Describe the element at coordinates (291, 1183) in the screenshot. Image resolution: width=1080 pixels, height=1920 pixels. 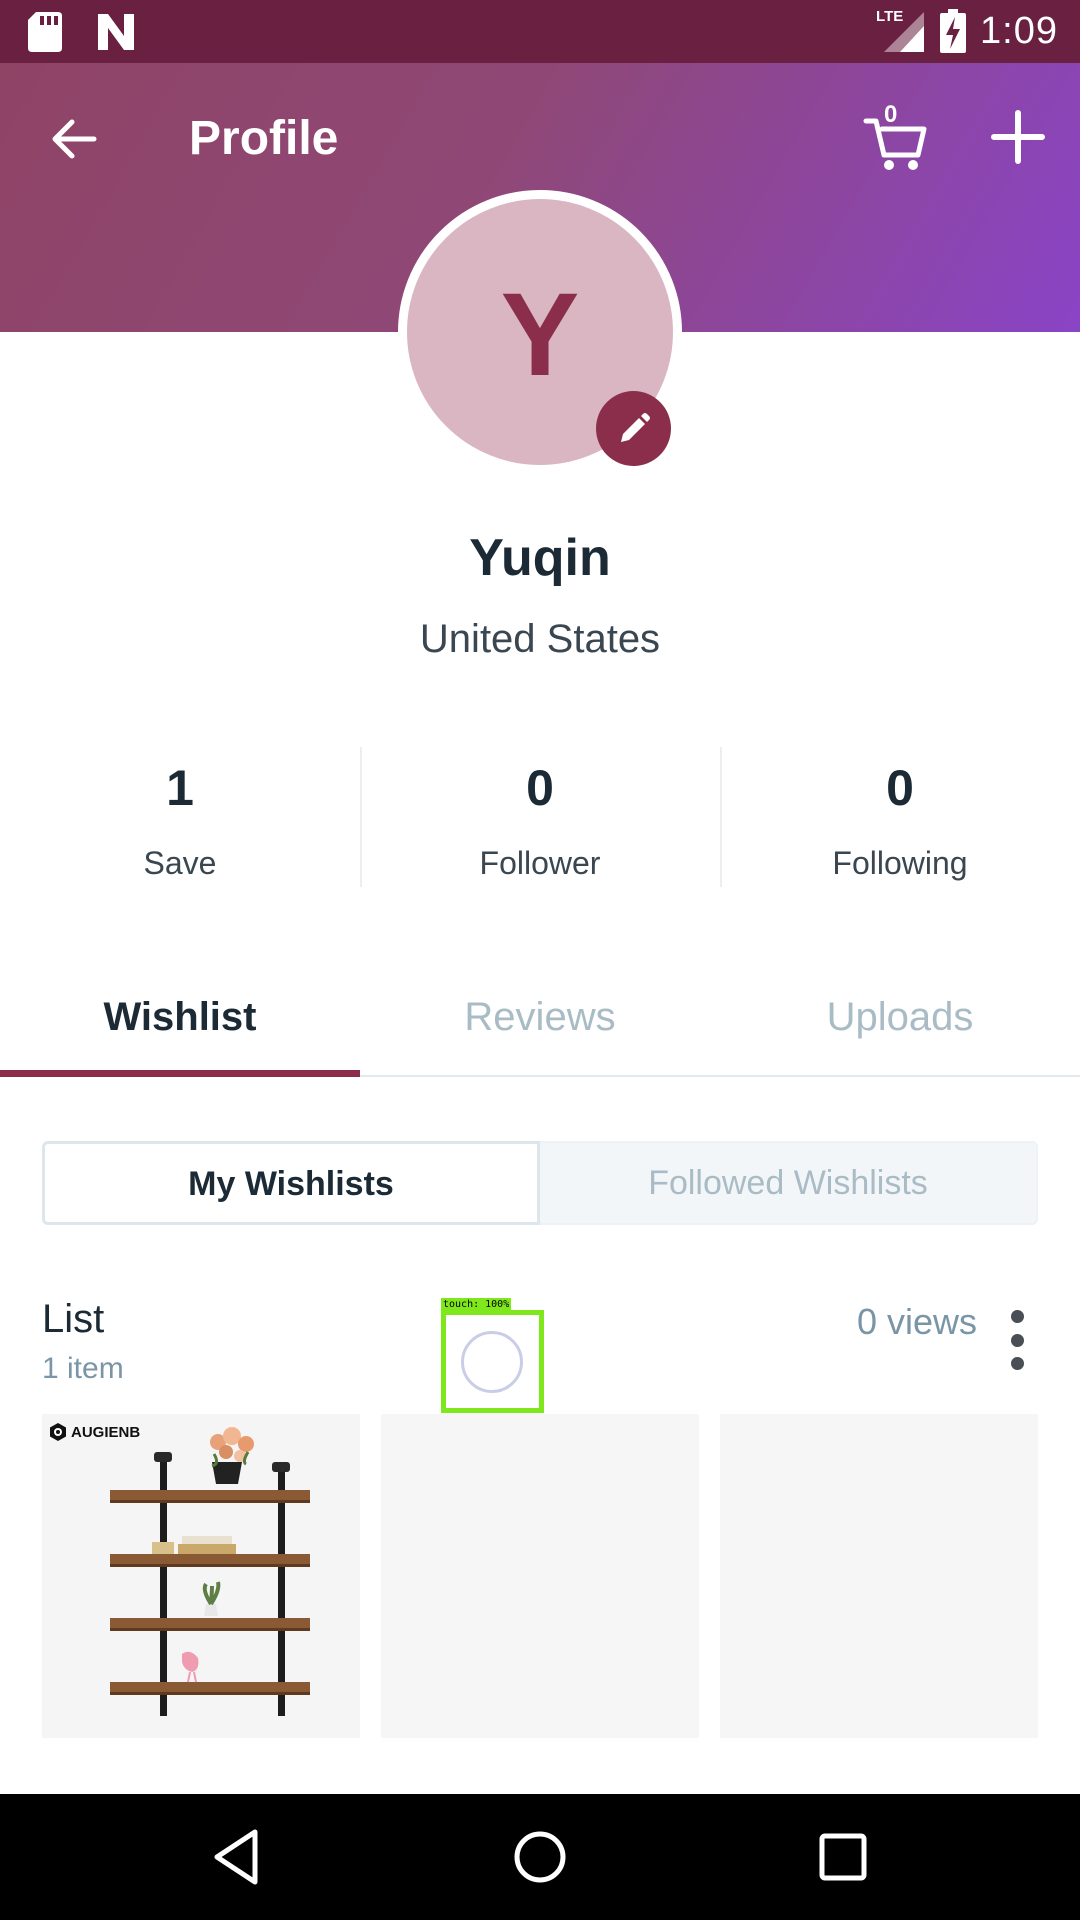
I see `my-wishlists-button: My Wishlists` at that location.